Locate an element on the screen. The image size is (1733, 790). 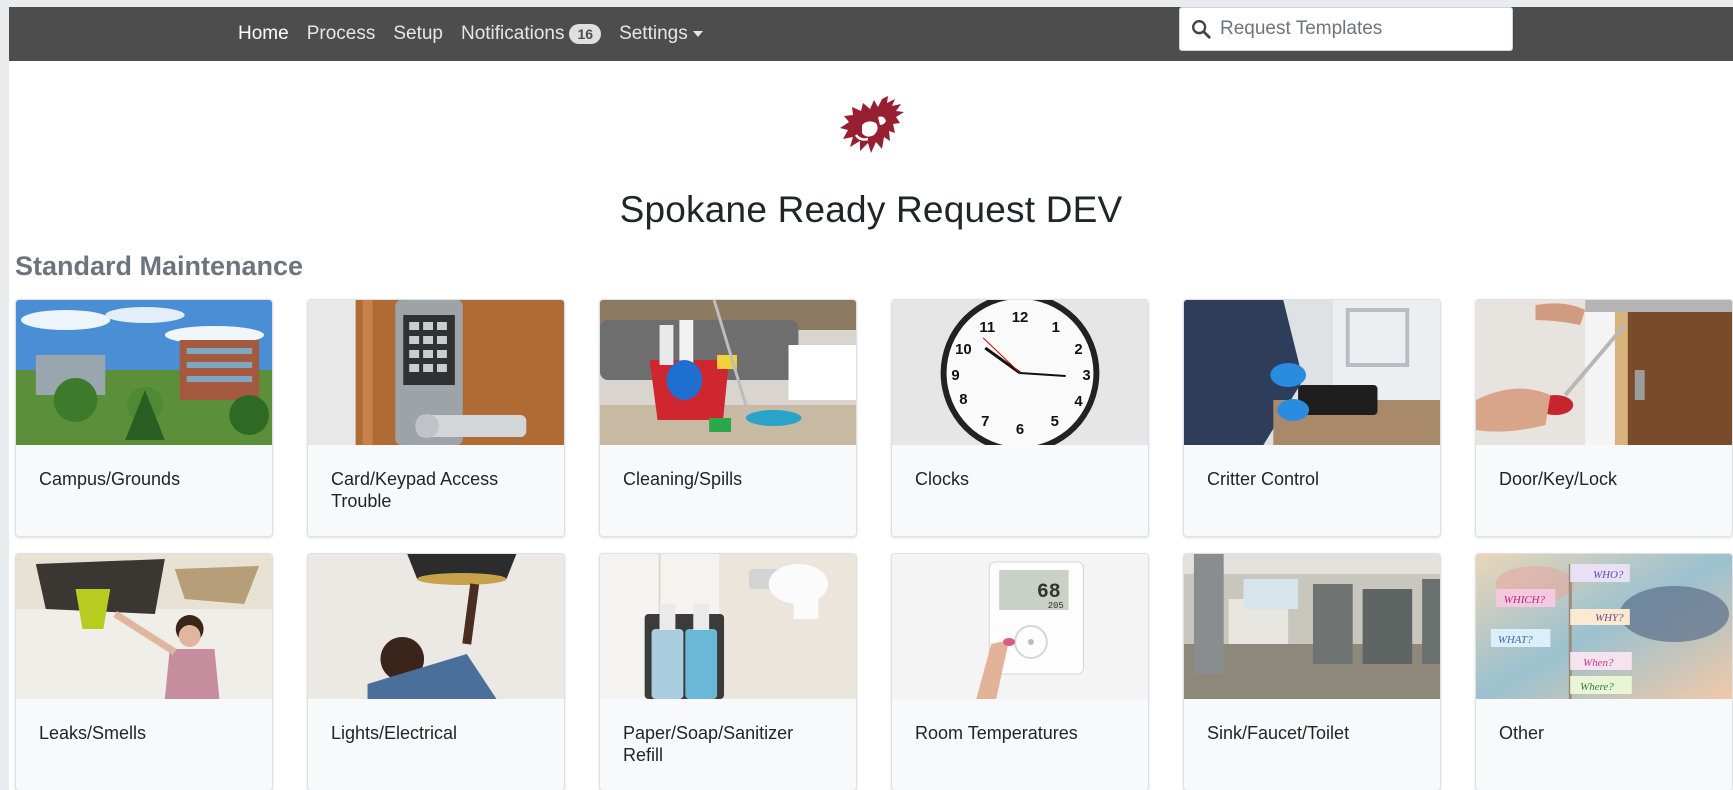
card-sink-faucet-toilet: Sink/Faucet/Toilet is located at coordinates (1312, 671).